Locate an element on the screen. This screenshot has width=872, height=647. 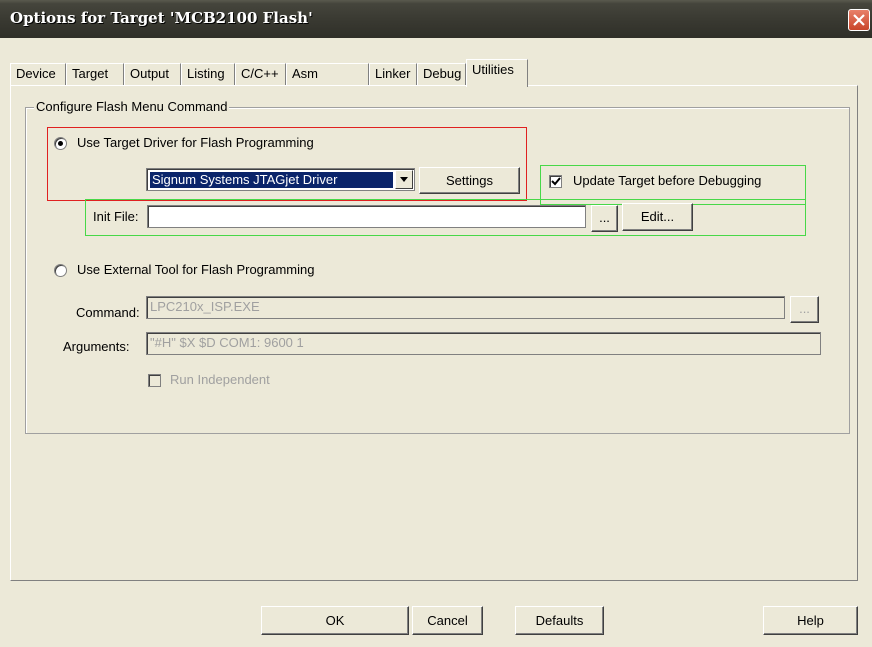
tab-listing: Listing is located at coordinates (208, 74).